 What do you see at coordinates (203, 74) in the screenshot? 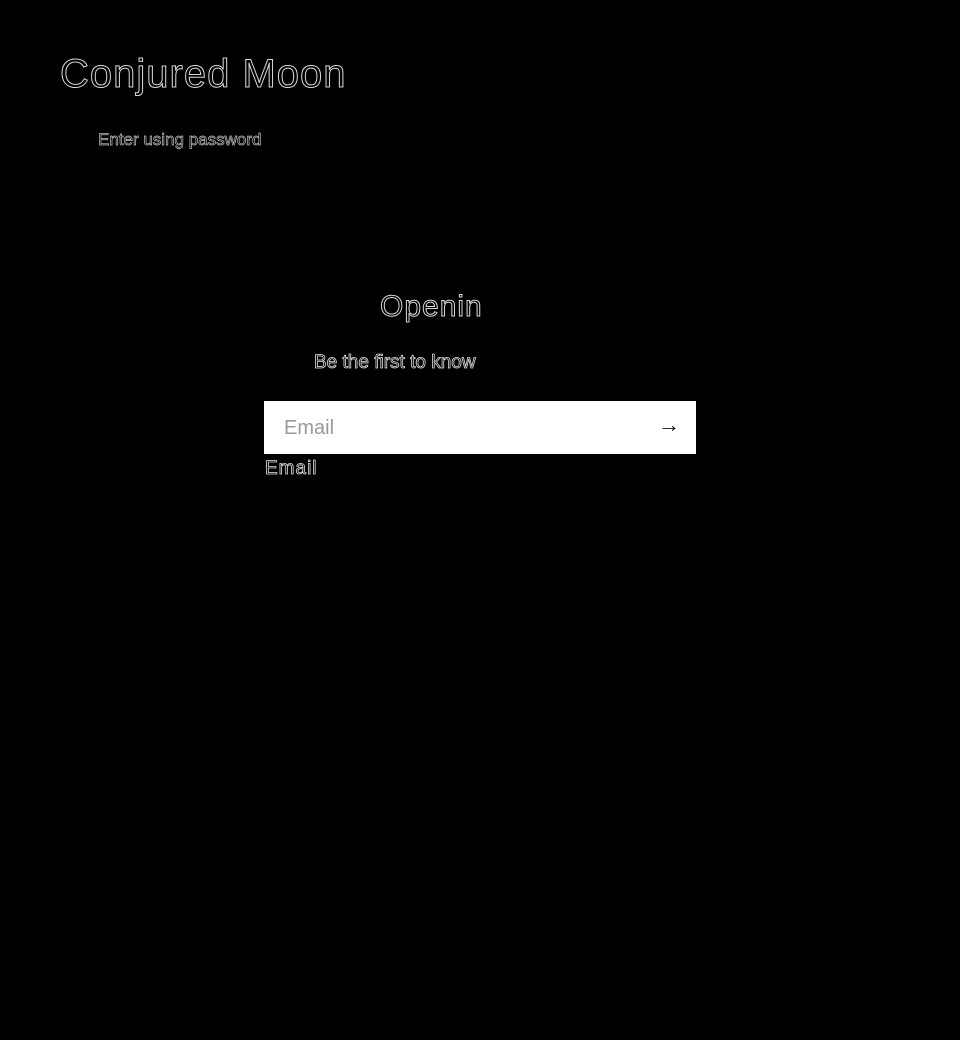
I see `store-name: Conjured Moon` at bounding box center [203, 74].